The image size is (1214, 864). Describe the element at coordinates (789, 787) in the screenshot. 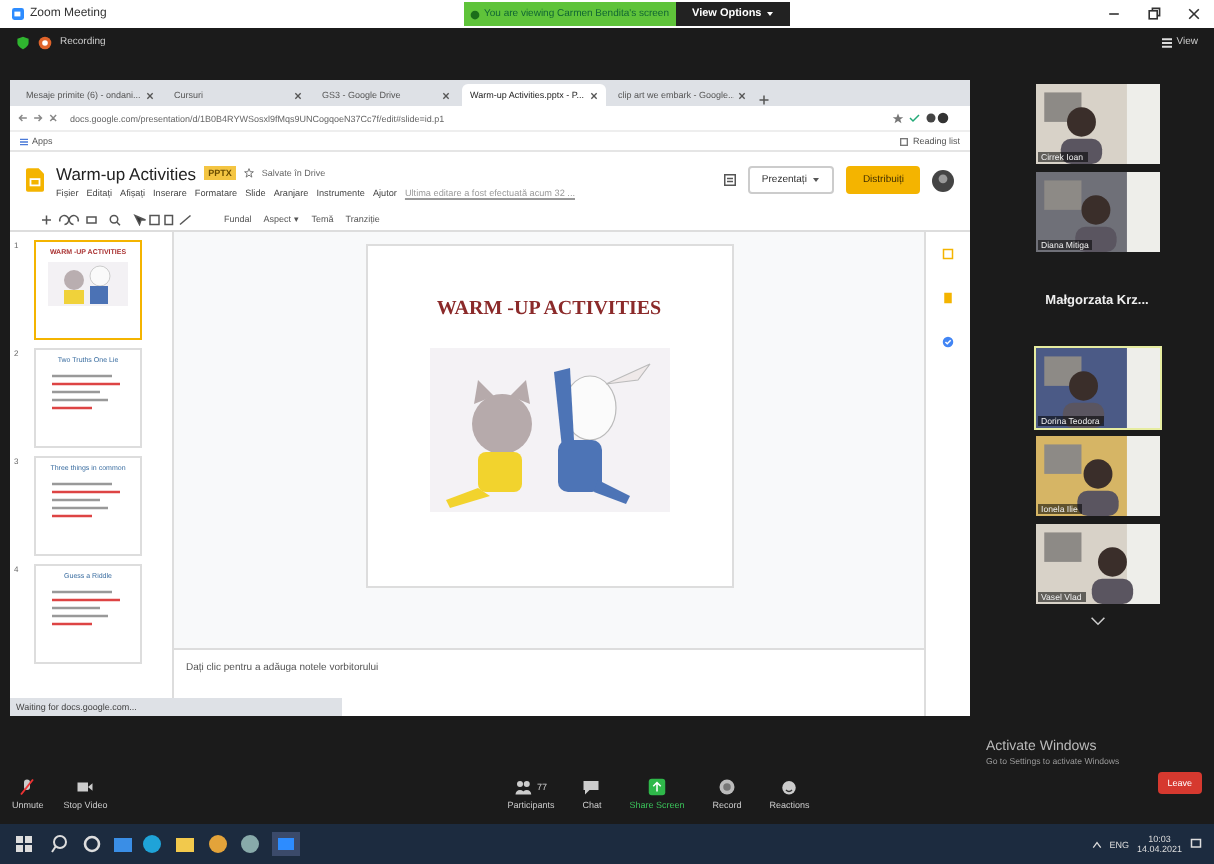

I see `smiley-icon` at that location.